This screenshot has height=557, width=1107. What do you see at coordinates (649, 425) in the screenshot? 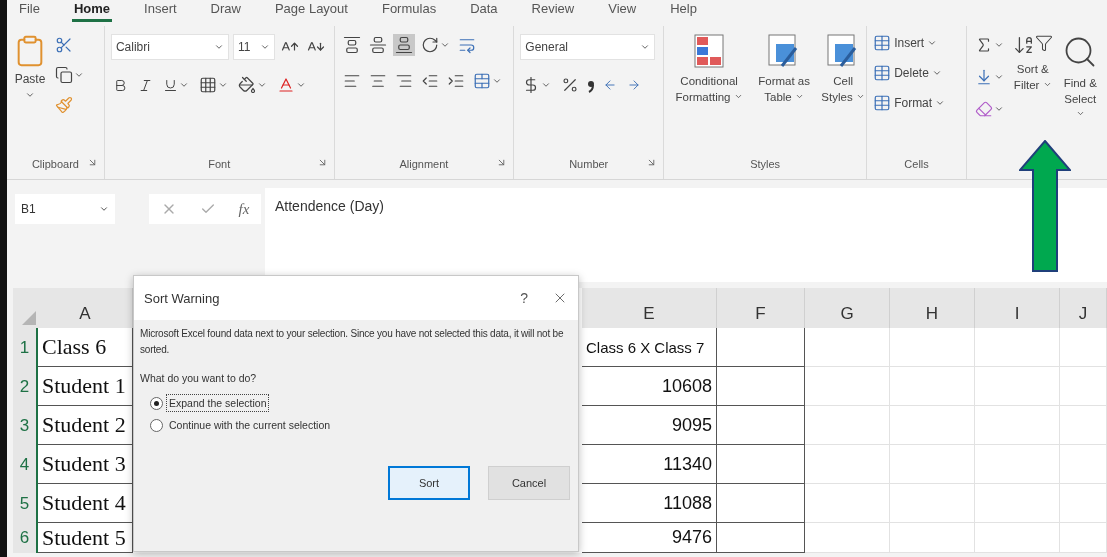
I see `table-cell: 9095` at bounding box center [649, 425].